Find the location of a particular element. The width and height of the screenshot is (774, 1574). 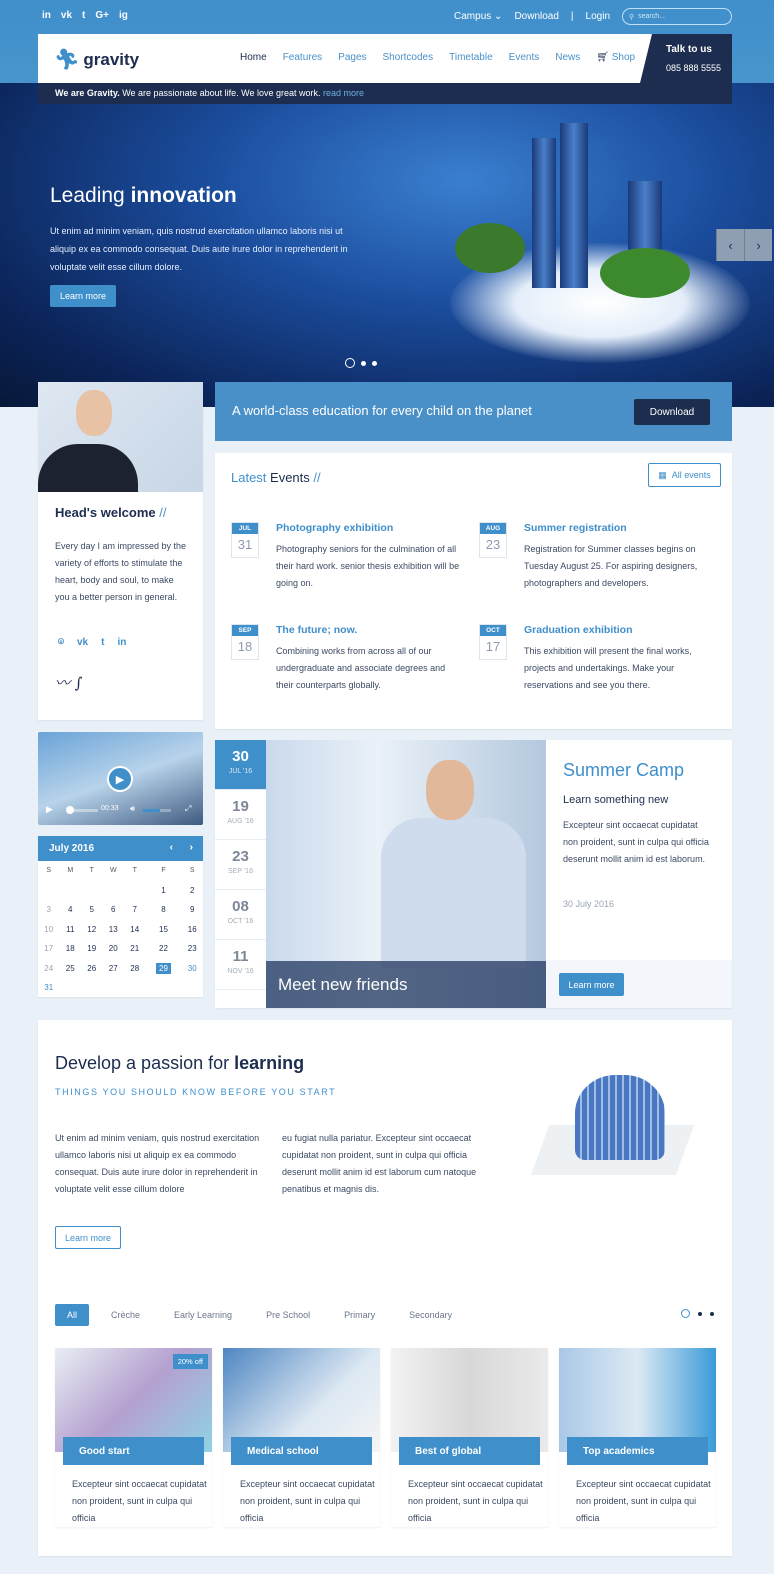

calendar-day: 27 is located at coordinates (114, 969).